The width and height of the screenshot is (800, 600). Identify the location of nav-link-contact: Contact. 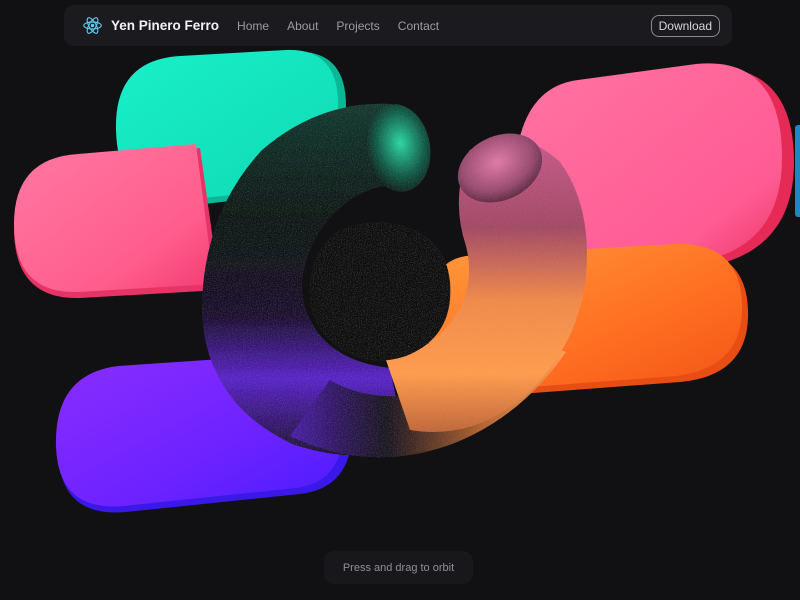
(418, 26).